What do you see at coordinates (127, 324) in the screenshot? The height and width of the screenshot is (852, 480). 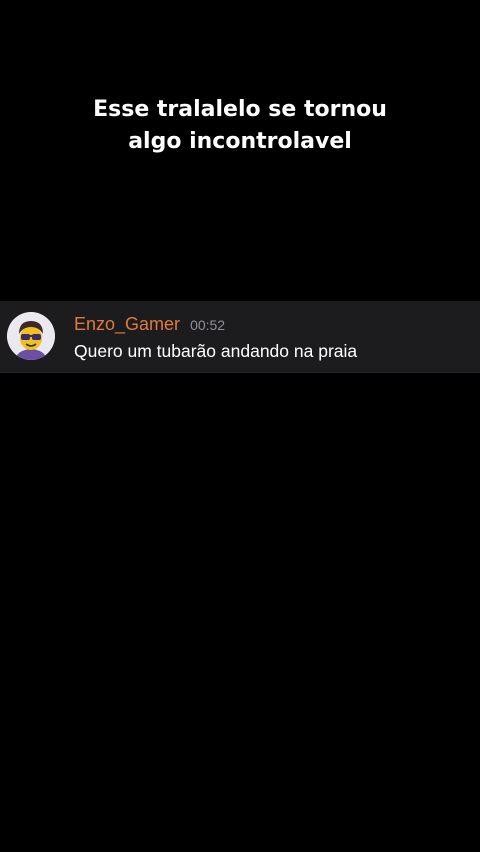 I see `username: Enzo_Gamer` at bounding box center [127, 324].